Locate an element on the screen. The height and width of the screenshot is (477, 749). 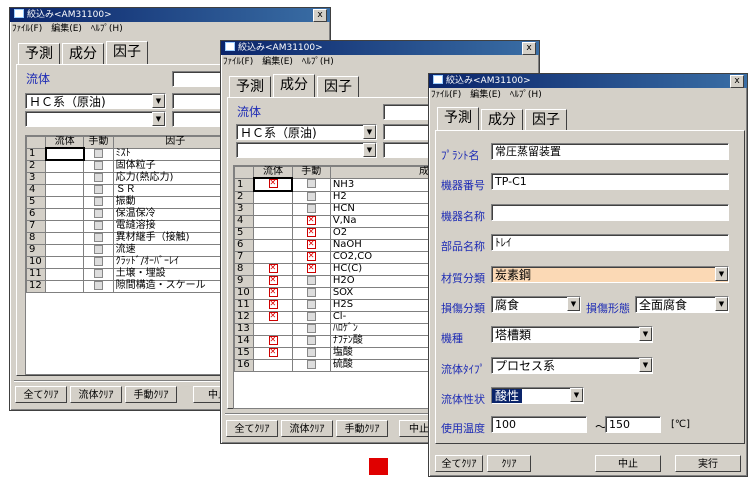
table-row: 2 H2 is located at coordinates (338, 197).